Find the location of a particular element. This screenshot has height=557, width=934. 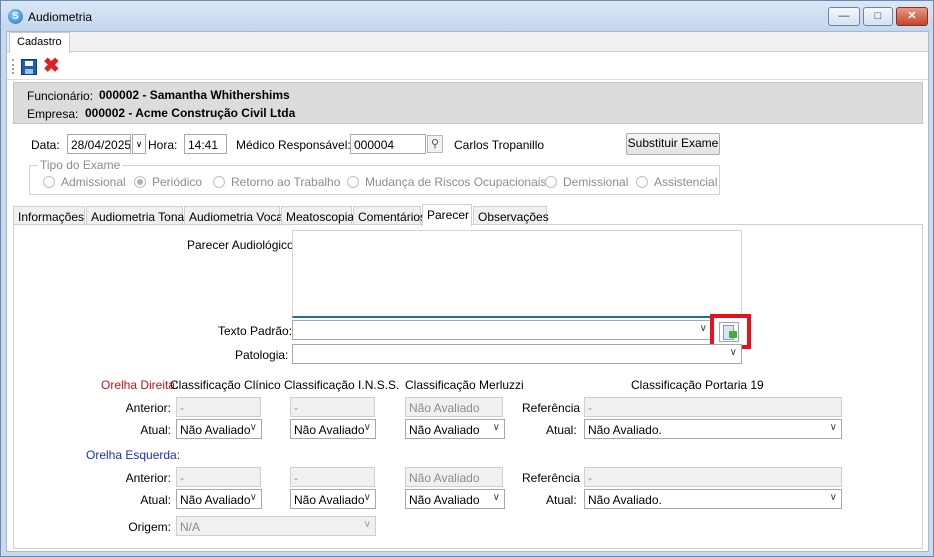

right-current-label: Atual: is located at coordinates (155, 430).